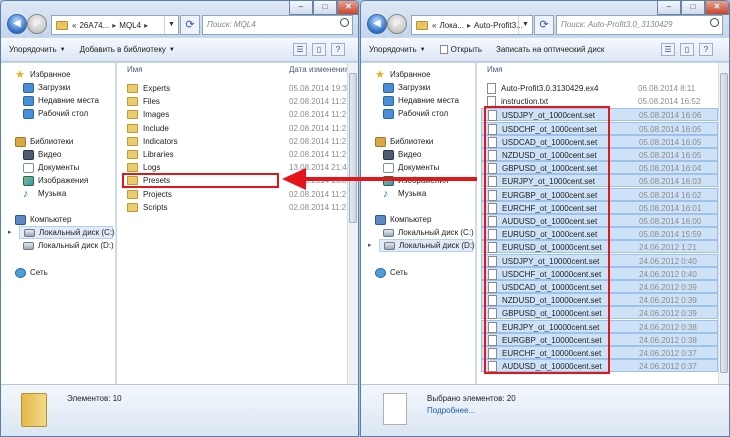 Image resolution: width=730 pixels, height=437 pixels. I want to click on item-date: 05.08.2014 16:05, so click(670, 129).